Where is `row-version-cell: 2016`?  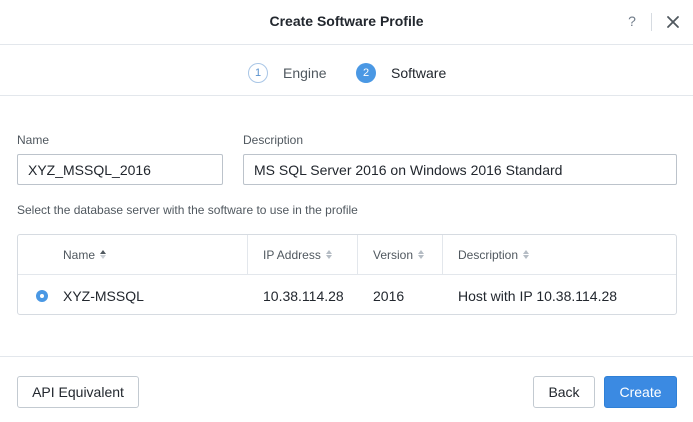
row-version-cell: 2016 is located at coordinates (389, 296).